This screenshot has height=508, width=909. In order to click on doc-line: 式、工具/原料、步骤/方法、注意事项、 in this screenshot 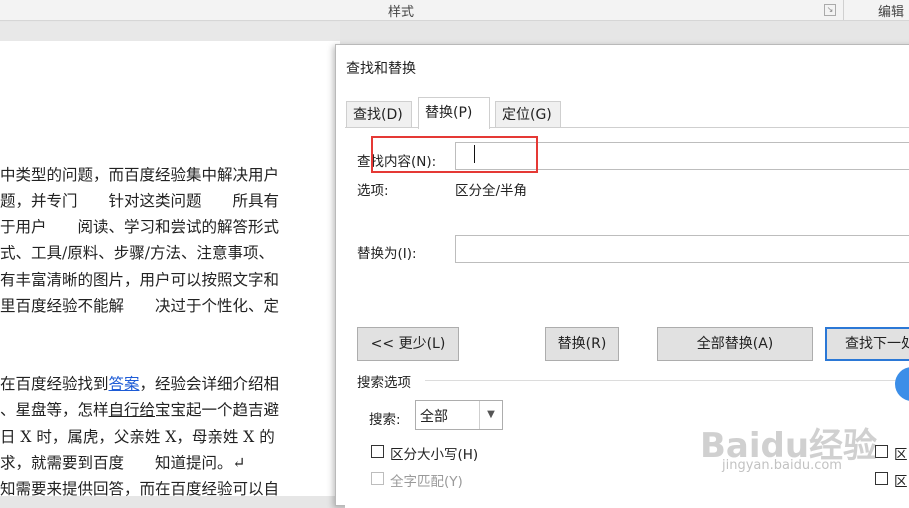, I will do `click(137, 253)`.